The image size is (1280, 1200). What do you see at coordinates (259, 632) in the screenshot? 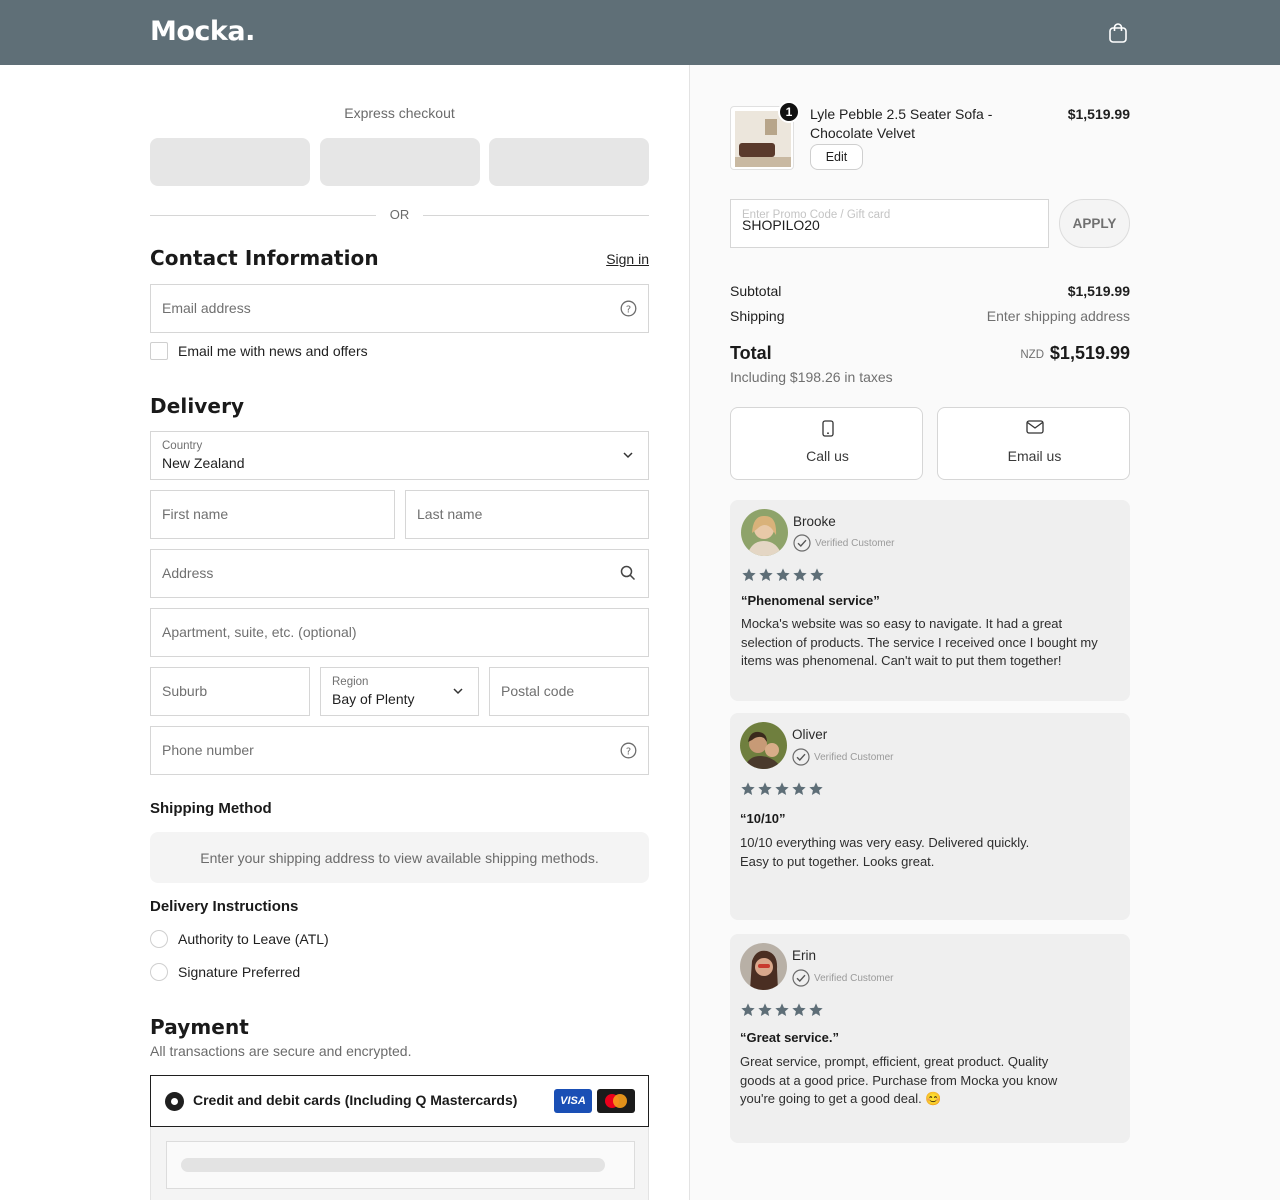
I see `apartment-placeholder: Apartment, suite, etc. (optional)` at bounding box center [259, 632].